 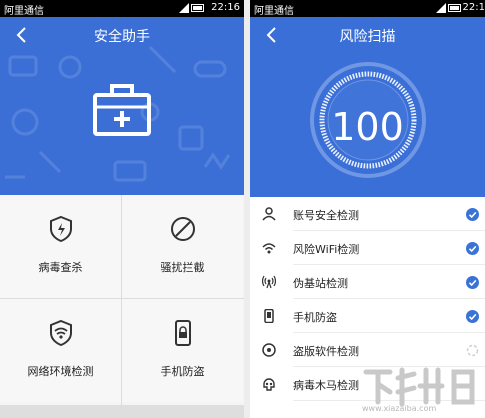 What do you see at coordinates (269, 350) in the screenshot?
I see `disc-icon` at bounding box center [269, 350].